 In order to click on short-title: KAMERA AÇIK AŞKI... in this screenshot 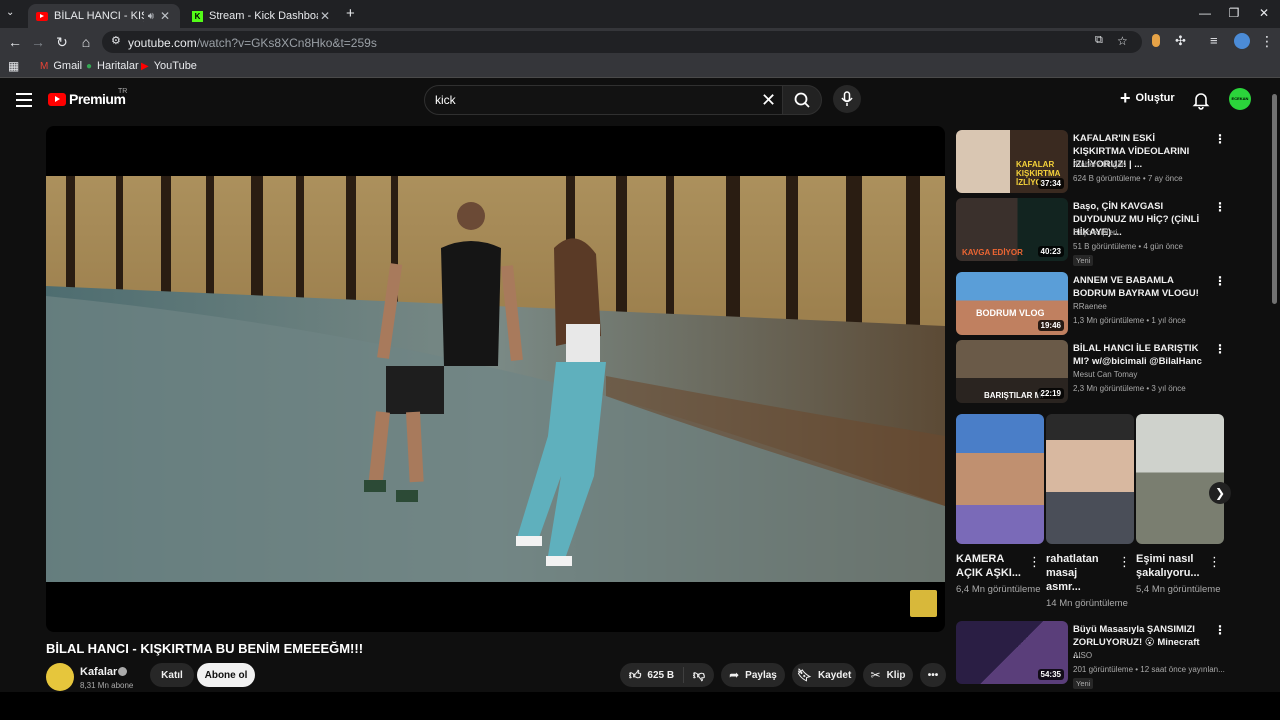, I will do `click(989, 566)`.